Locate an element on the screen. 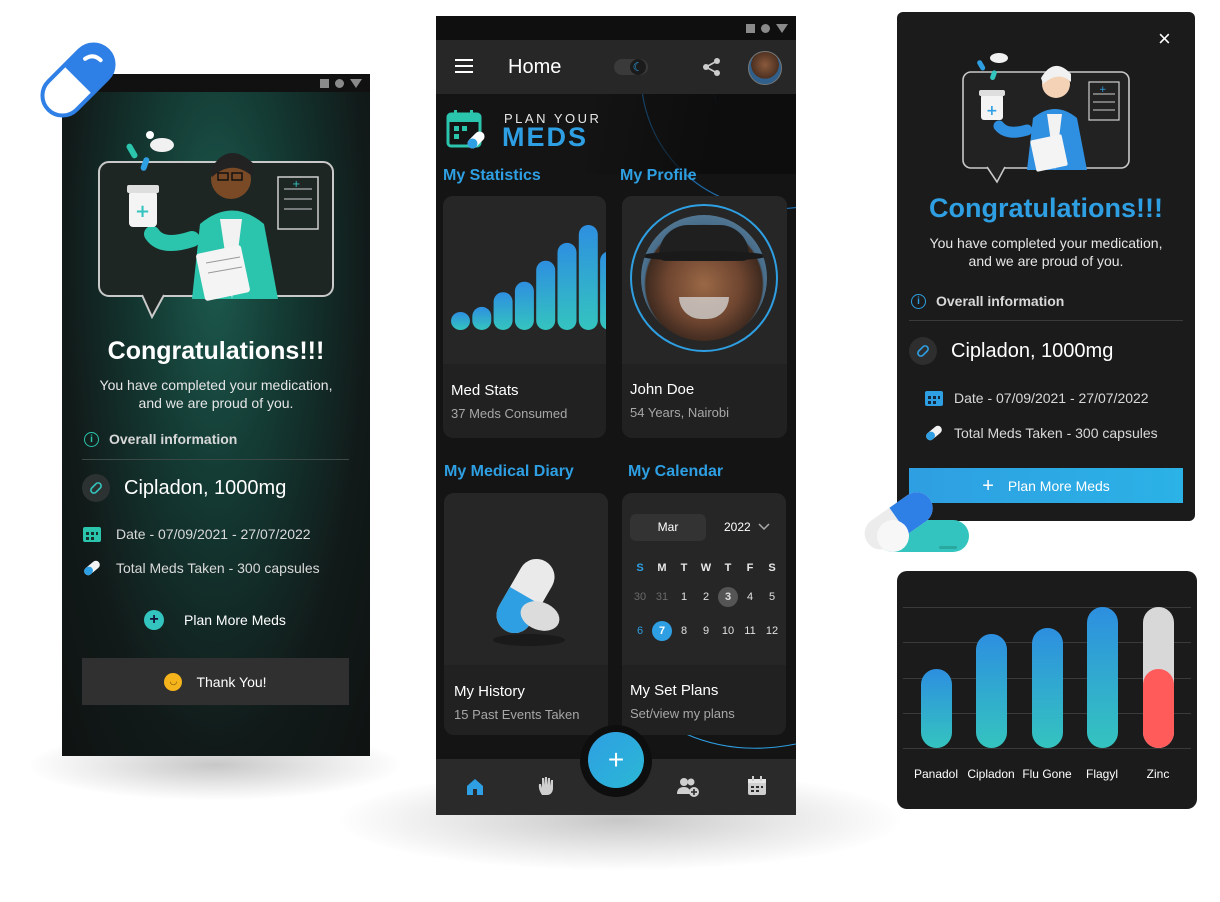  calendar-day: 5 is located at coordinates (772, 597).